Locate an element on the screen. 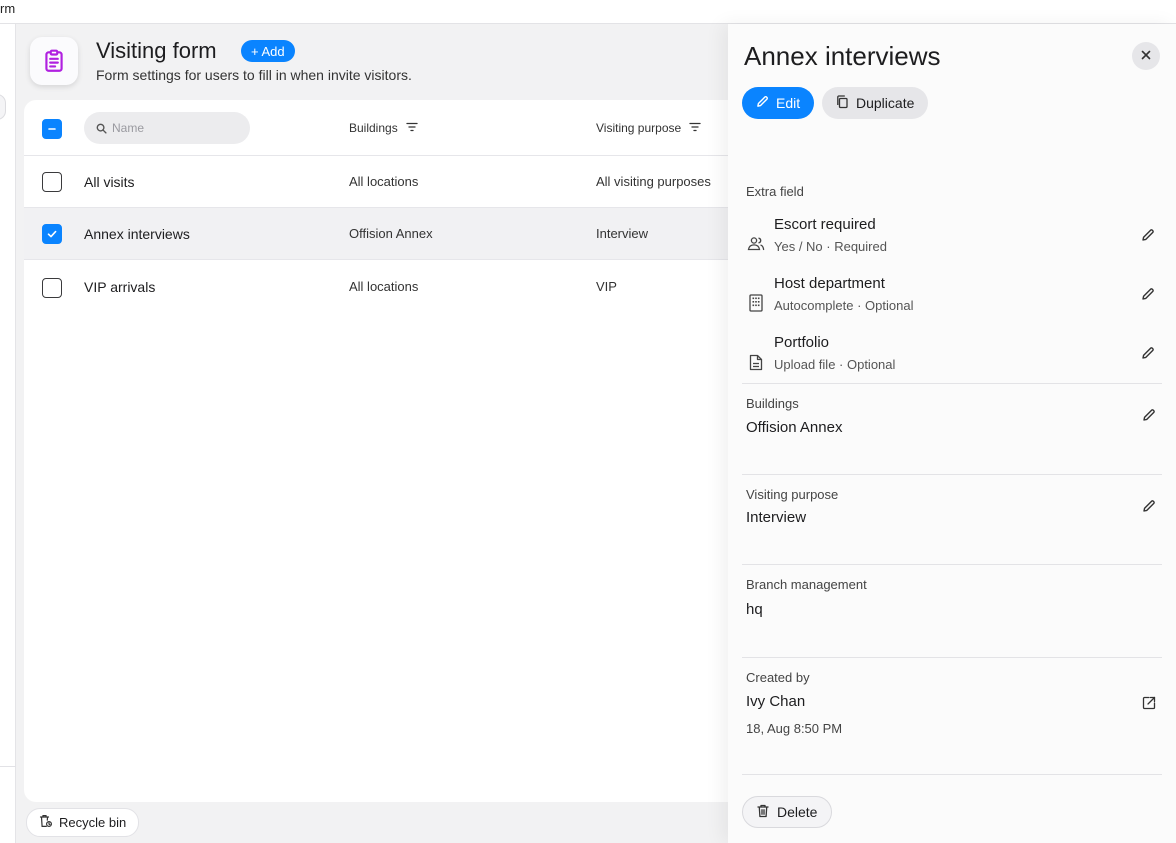 This screenshot has width=1176, height=843. extra-field-sub: Autocomplete · Optional is located at coordinates (844, 305).